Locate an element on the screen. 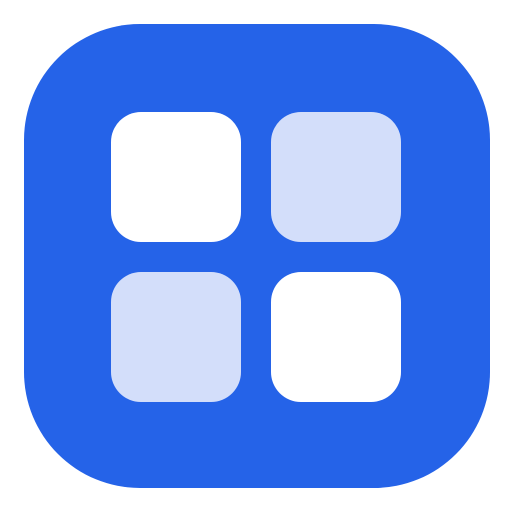  grid-tile-bottom-left is located at coordinates (176, 337).